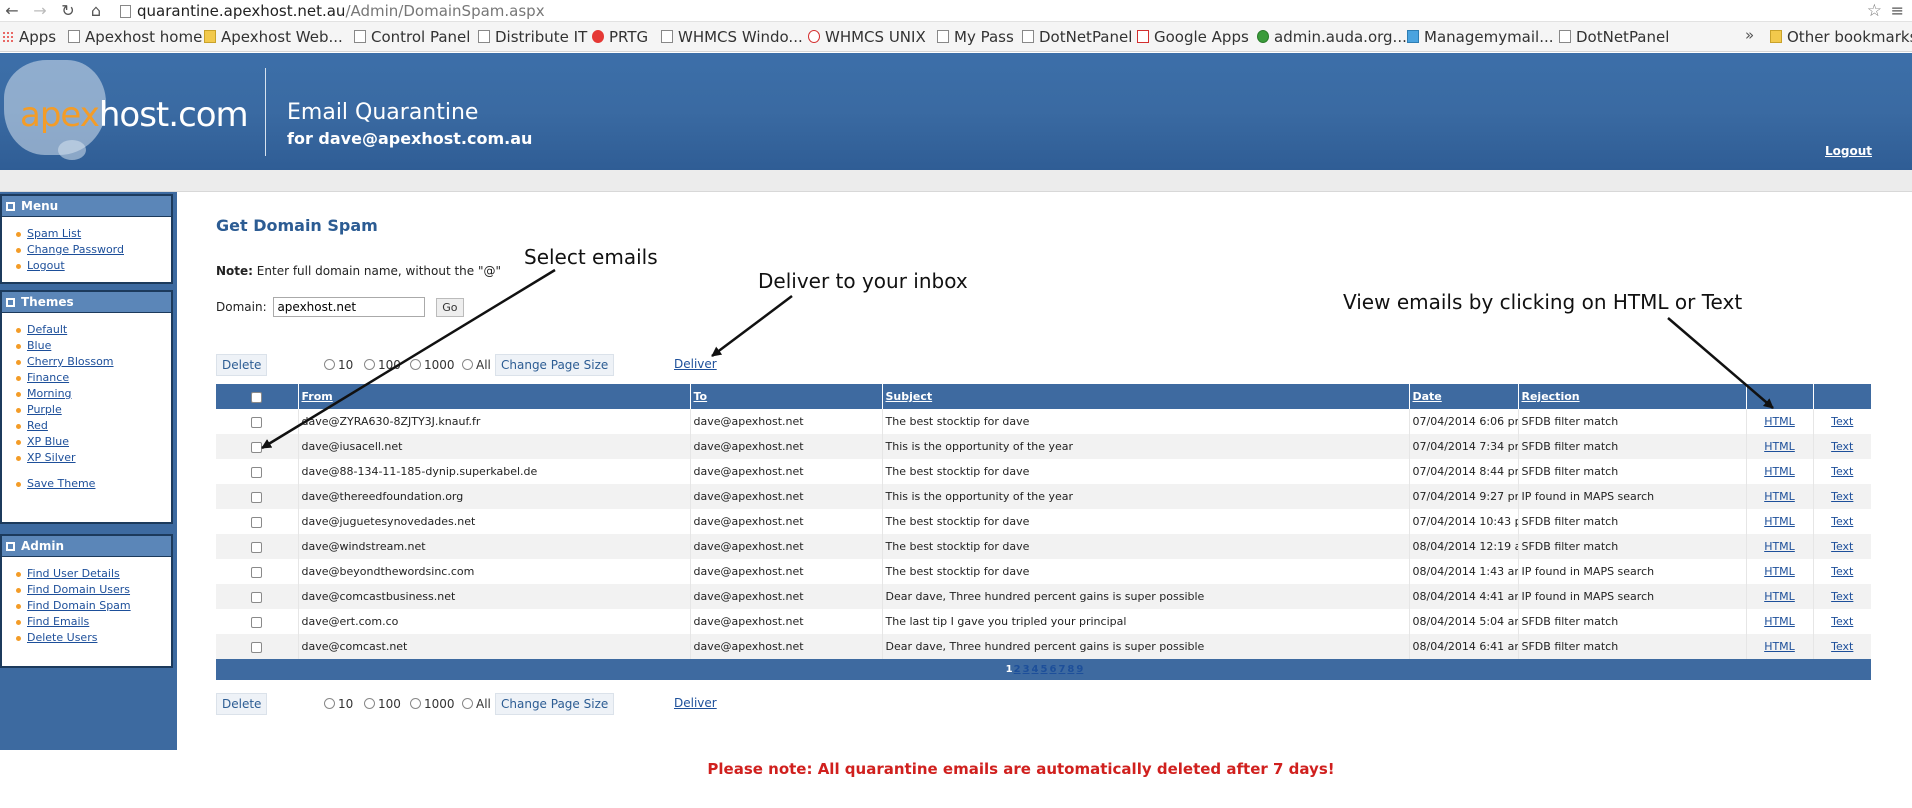 This screenshot has width=1912, height=808. Describe the element at coordinates (78, 589) in the screenshot. I see `admin-find-domain-users: Find Domain Users` at that location.